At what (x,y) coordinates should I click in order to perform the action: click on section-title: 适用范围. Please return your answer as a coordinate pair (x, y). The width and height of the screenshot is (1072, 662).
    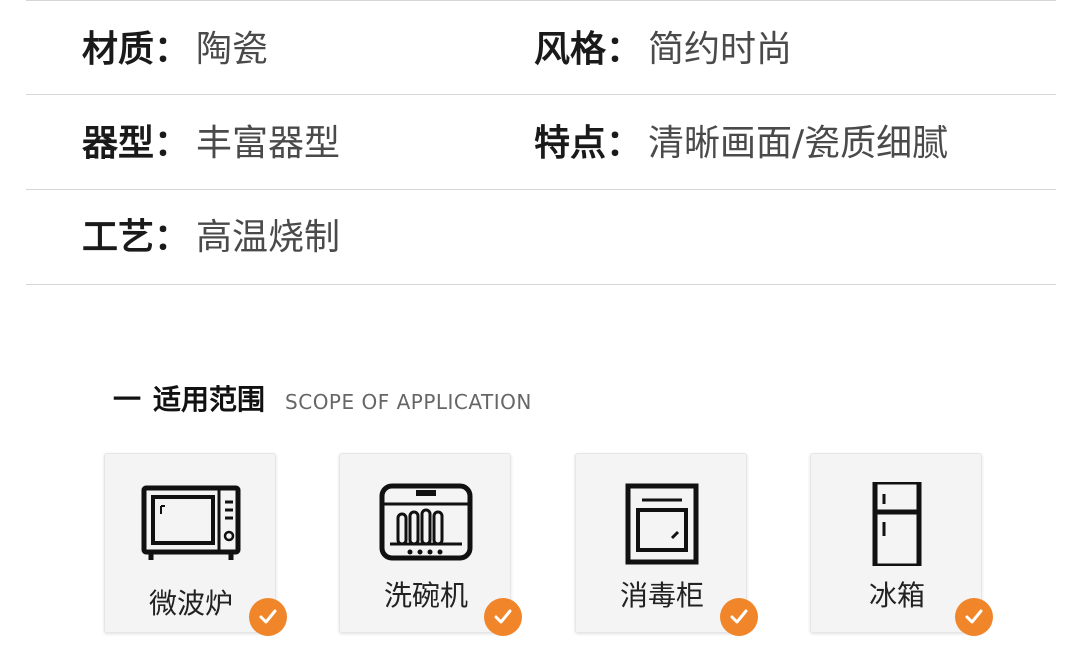
    Looking at the image, I should click on (209, 399).